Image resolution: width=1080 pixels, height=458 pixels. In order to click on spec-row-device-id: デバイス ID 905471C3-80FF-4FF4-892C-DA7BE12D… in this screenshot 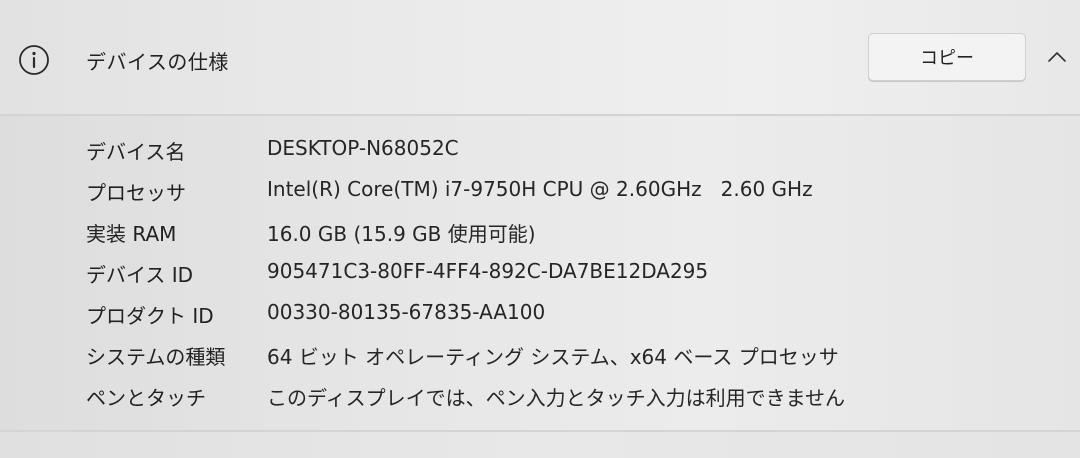, I will do `click(540, 271)`.